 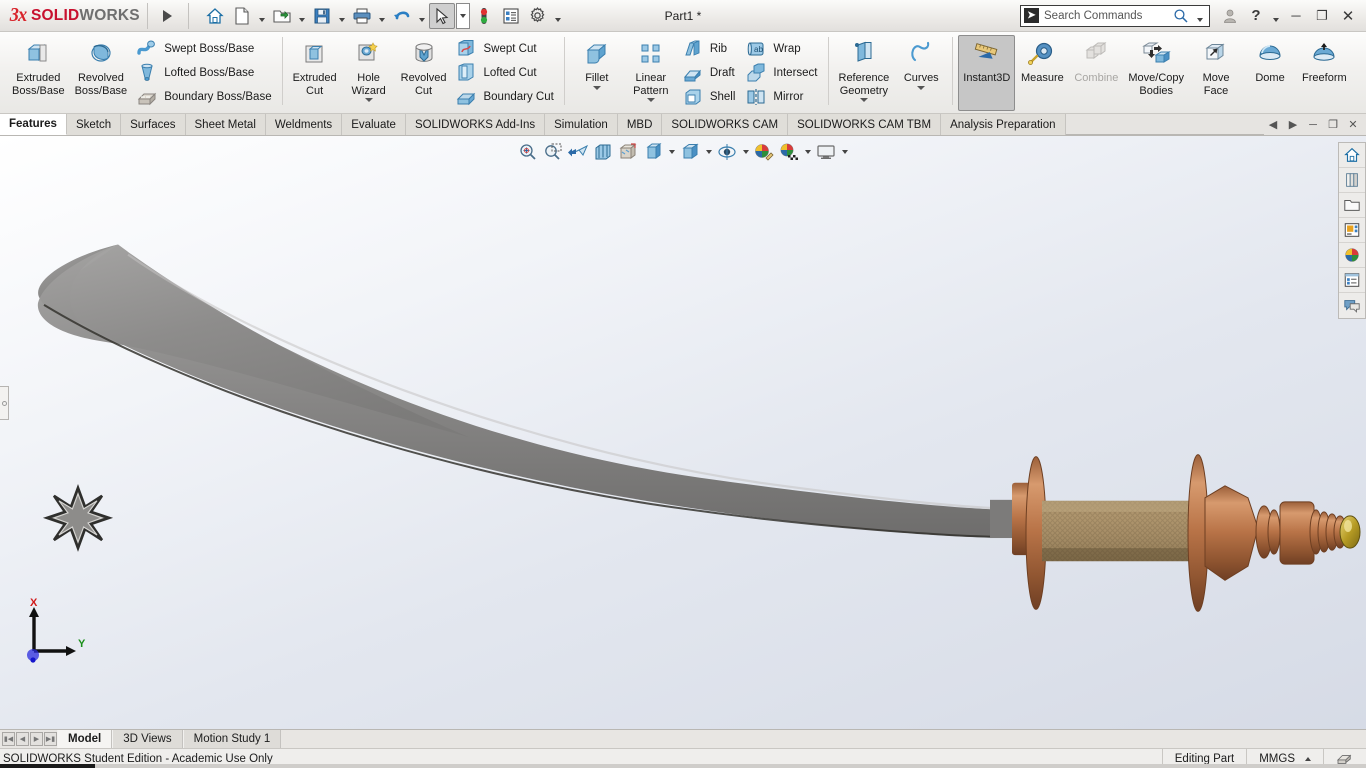 I want to click on help-icon: ?, so click(x=1256, y=16).